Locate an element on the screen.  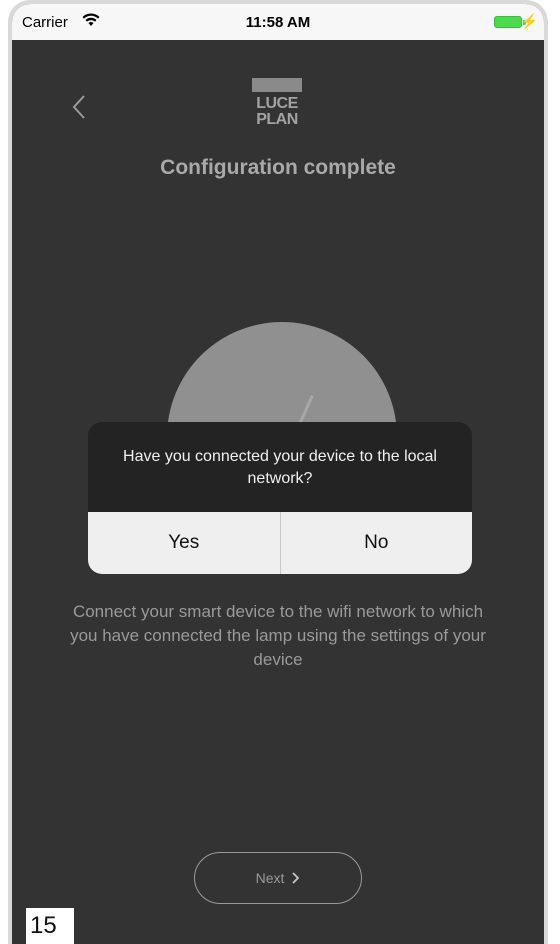
status-time: 11:58 AM is located at coordinates (278, 22).